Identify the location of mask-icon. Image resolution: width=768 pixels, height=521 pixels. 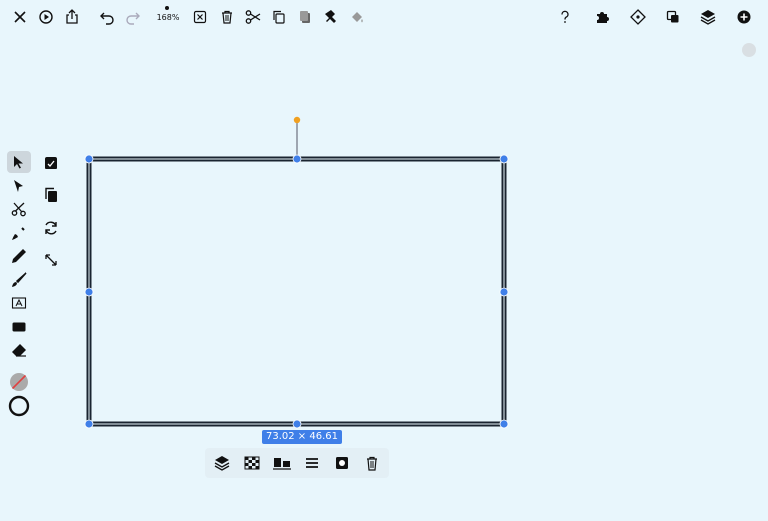
(342, 463).